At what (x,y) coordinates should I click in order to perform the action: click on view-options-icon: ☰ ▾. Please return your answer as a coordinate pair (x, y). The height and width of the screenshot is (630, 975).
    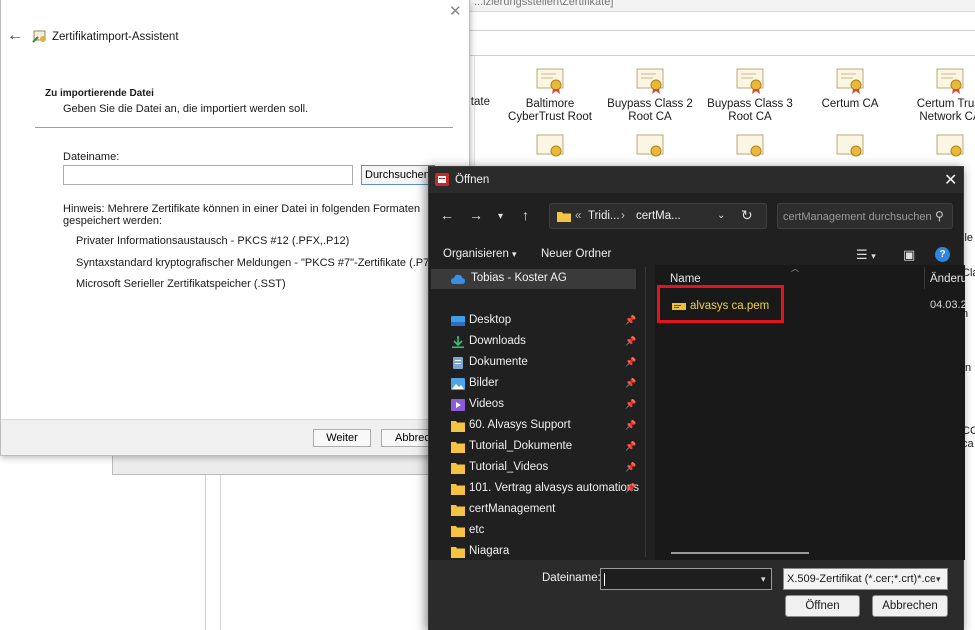
    Looking at the image, I should click on (866, 255).